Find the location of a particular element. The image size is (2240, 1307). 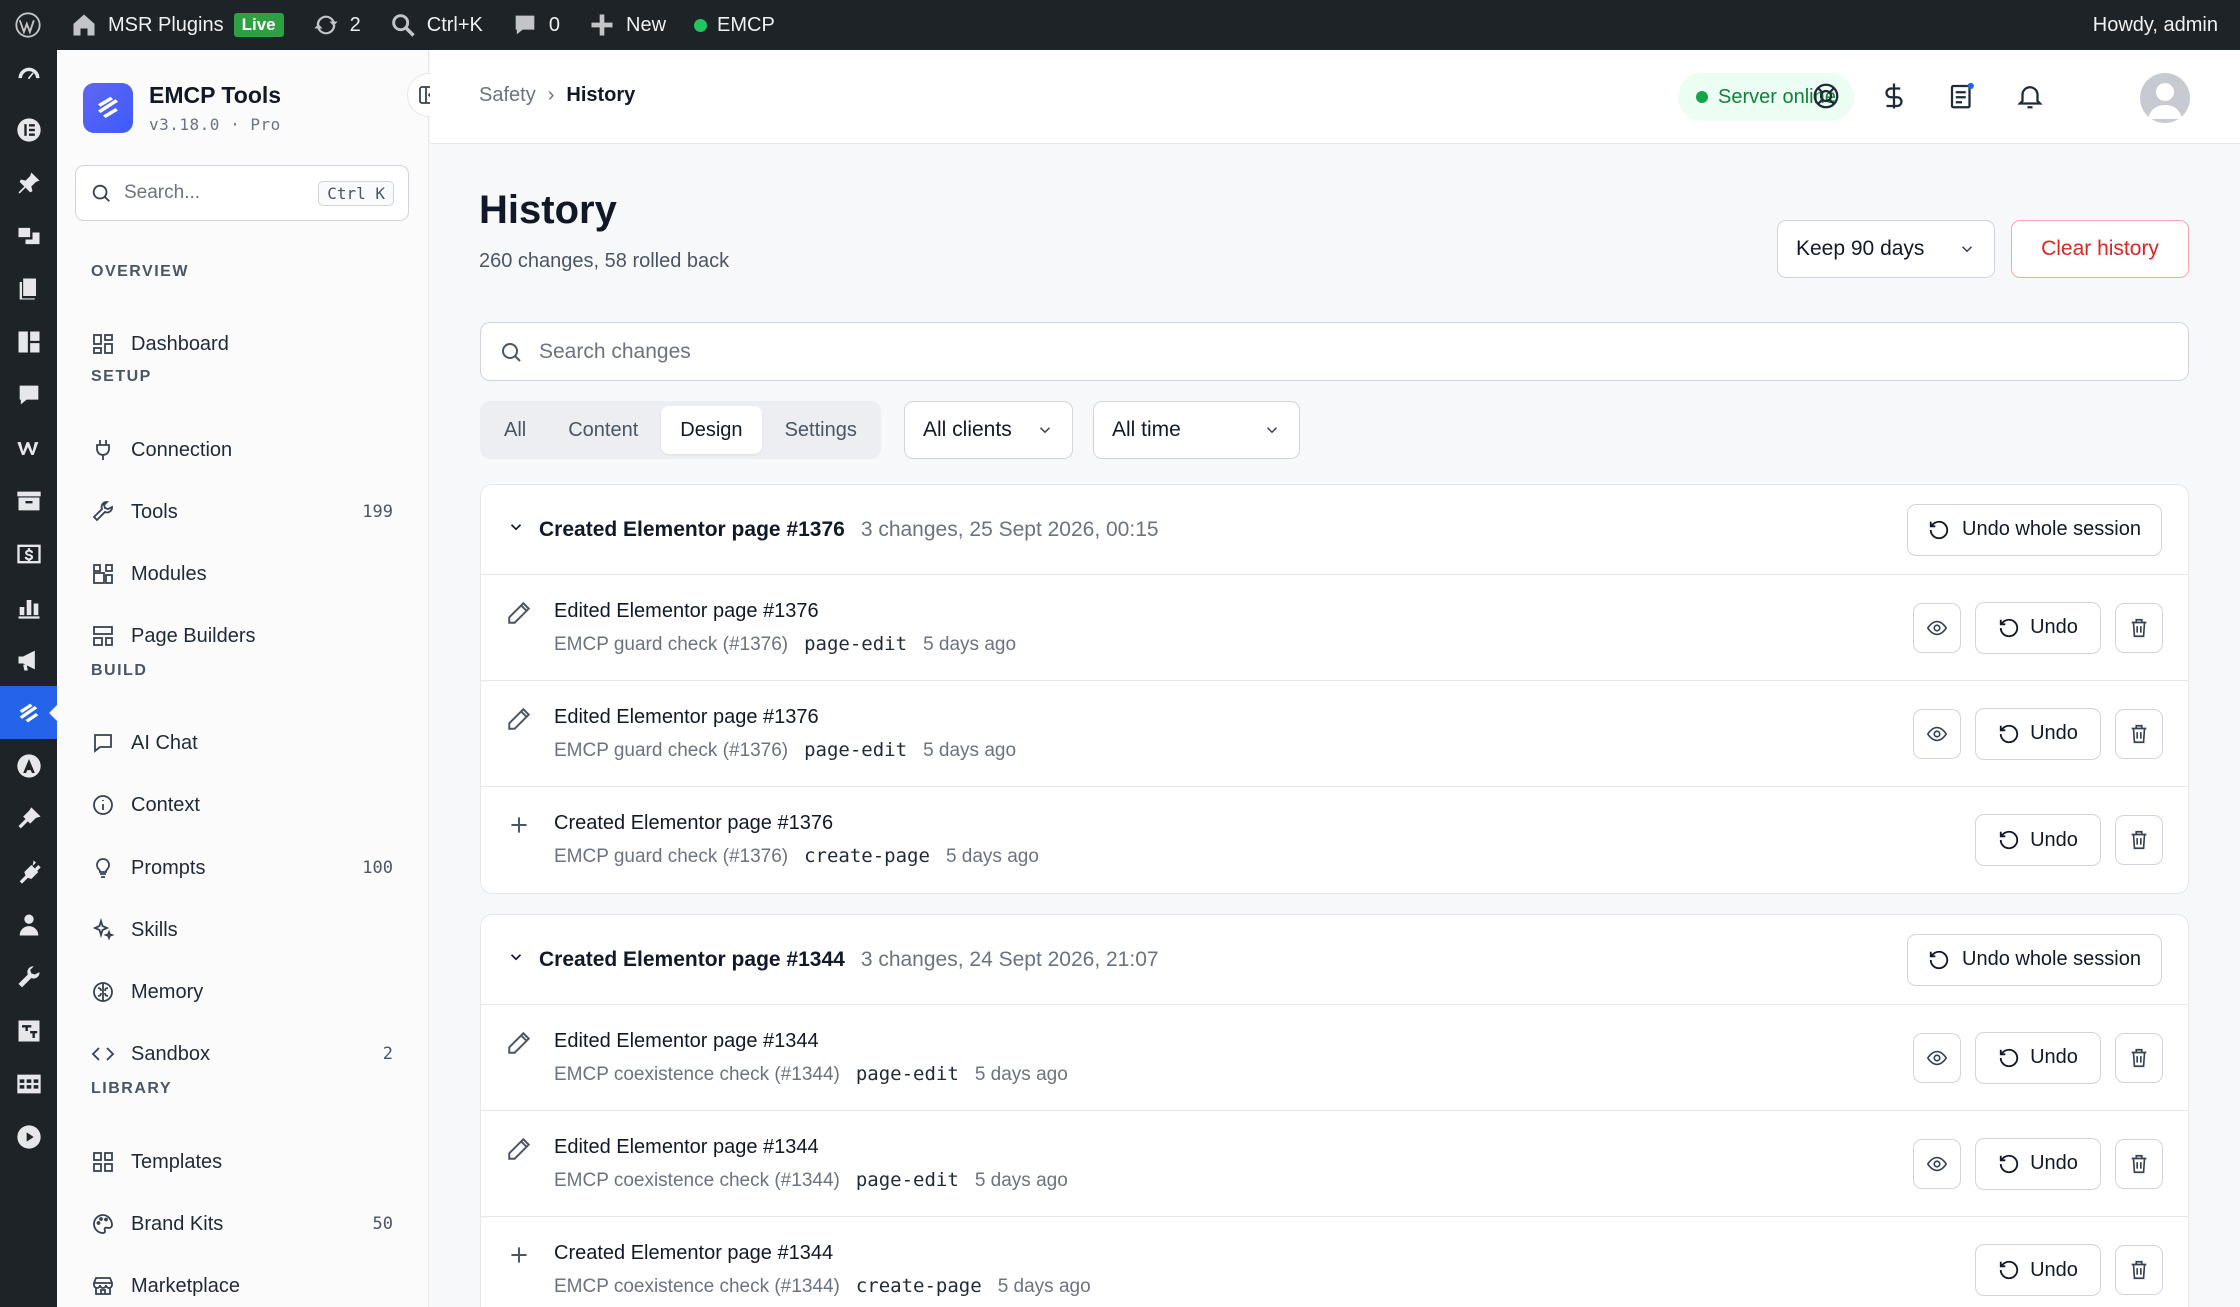

retention-select: Keep 90 days is located at coordinates (1886, 249).